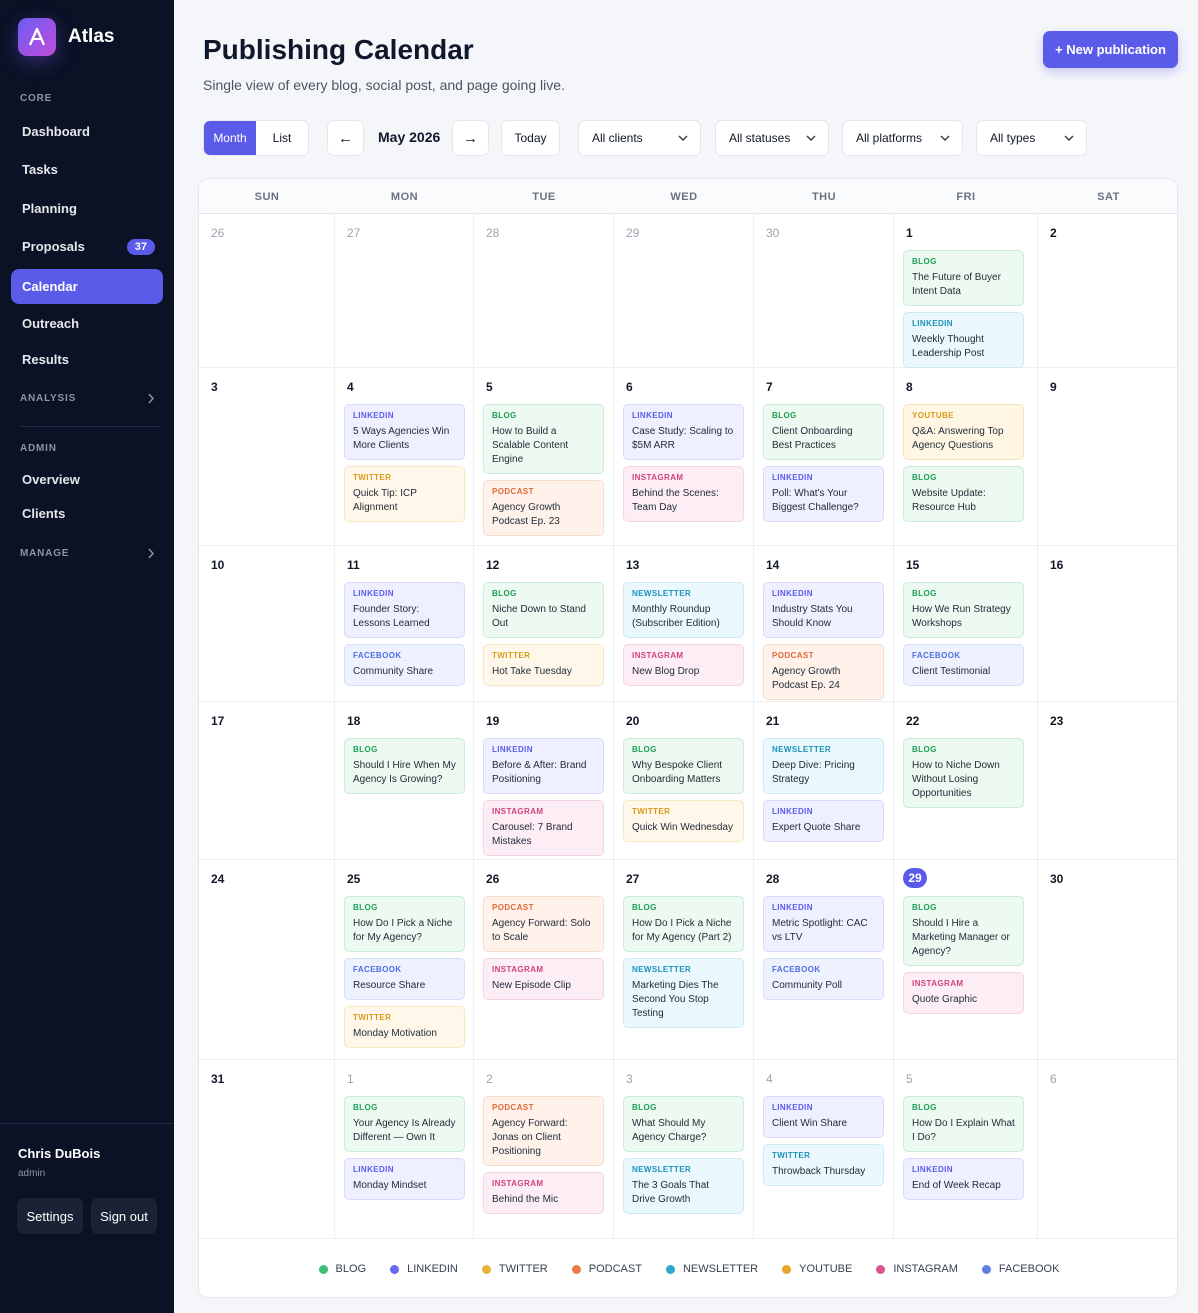 Image resolution: width=1198 pixels, height=1313 pixels. Describe the element at coordinates (823, 979) in the screenshot. I see `publication-card-facebook: FACEBOOK Community Poll` at that location.